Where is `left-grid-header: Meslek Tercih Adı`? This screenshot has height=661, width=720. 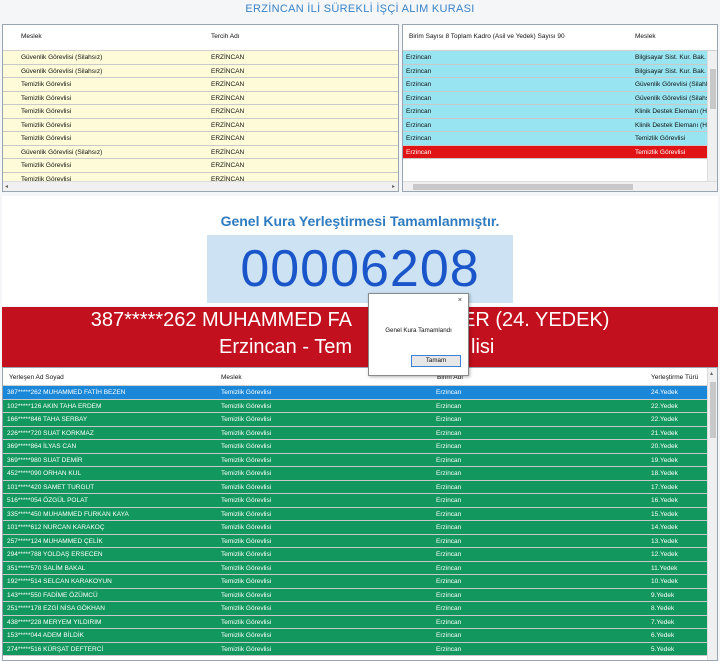
left-grid-header: Meslek Tercih Adı is located at coordinates (200, 38).